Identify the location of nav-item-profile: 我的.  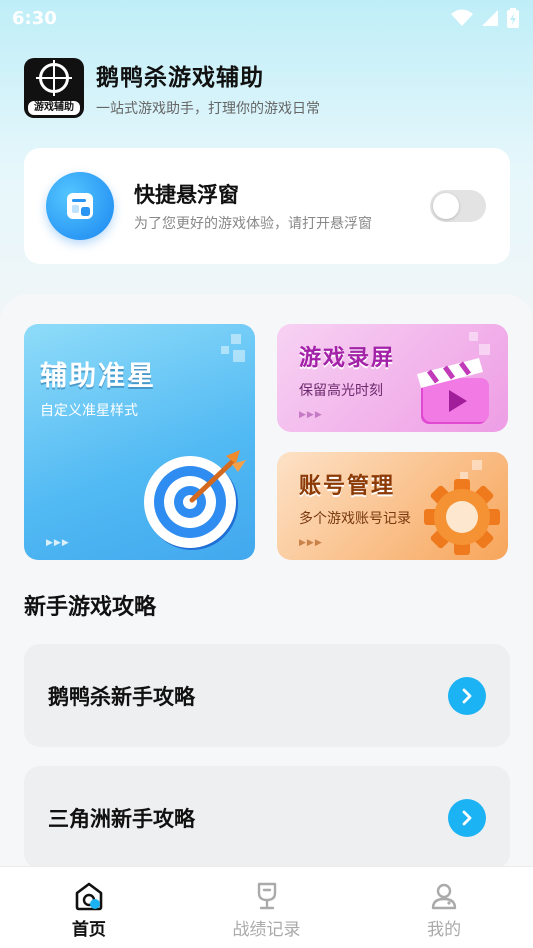
(444, 907).